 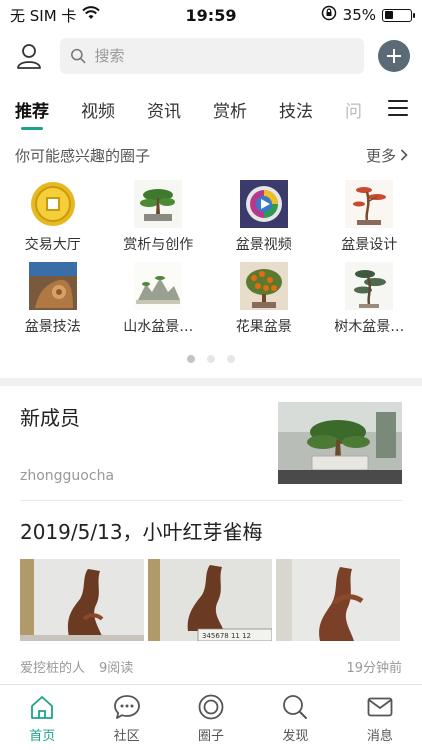 I want to click on mail-icon, so click(x=380, y=707).